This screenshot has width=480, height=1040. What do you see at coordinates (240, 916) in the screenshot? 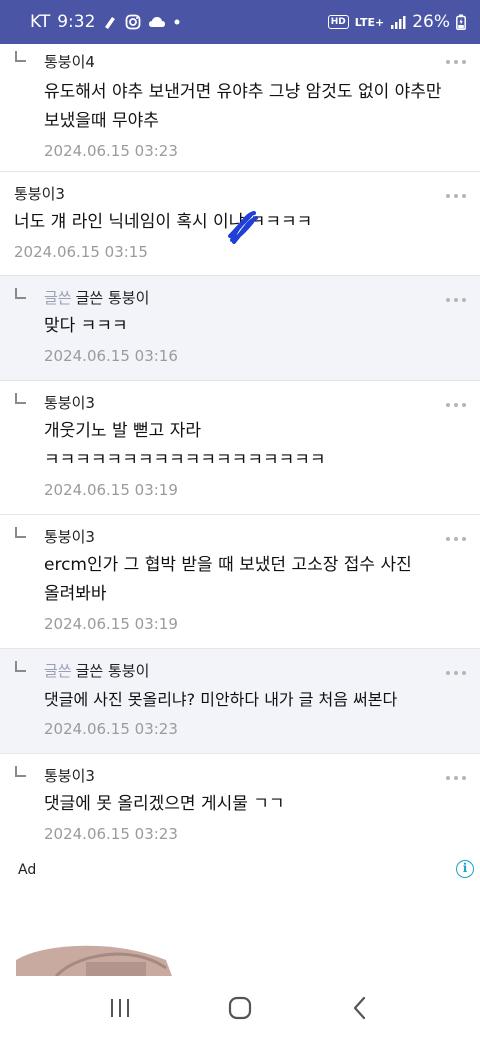
I see `ad-banner: Ad i` at bounding box center [240, 916].